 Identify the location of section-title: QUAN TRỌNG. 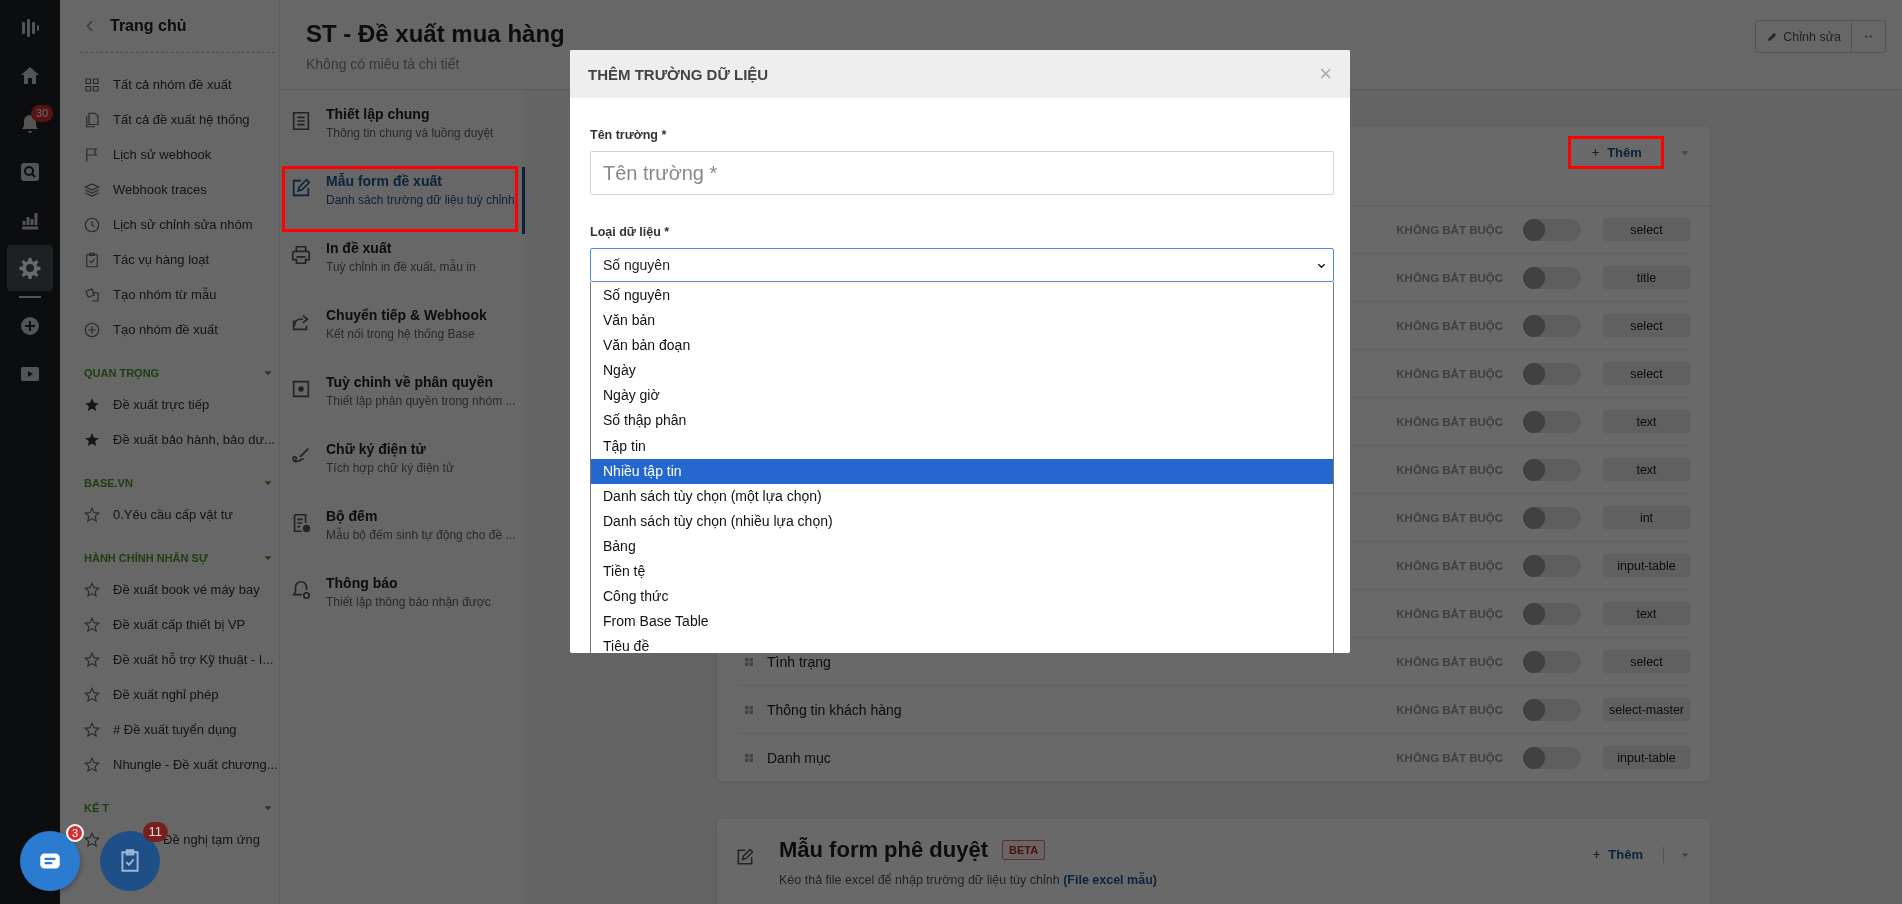
(122, 373).